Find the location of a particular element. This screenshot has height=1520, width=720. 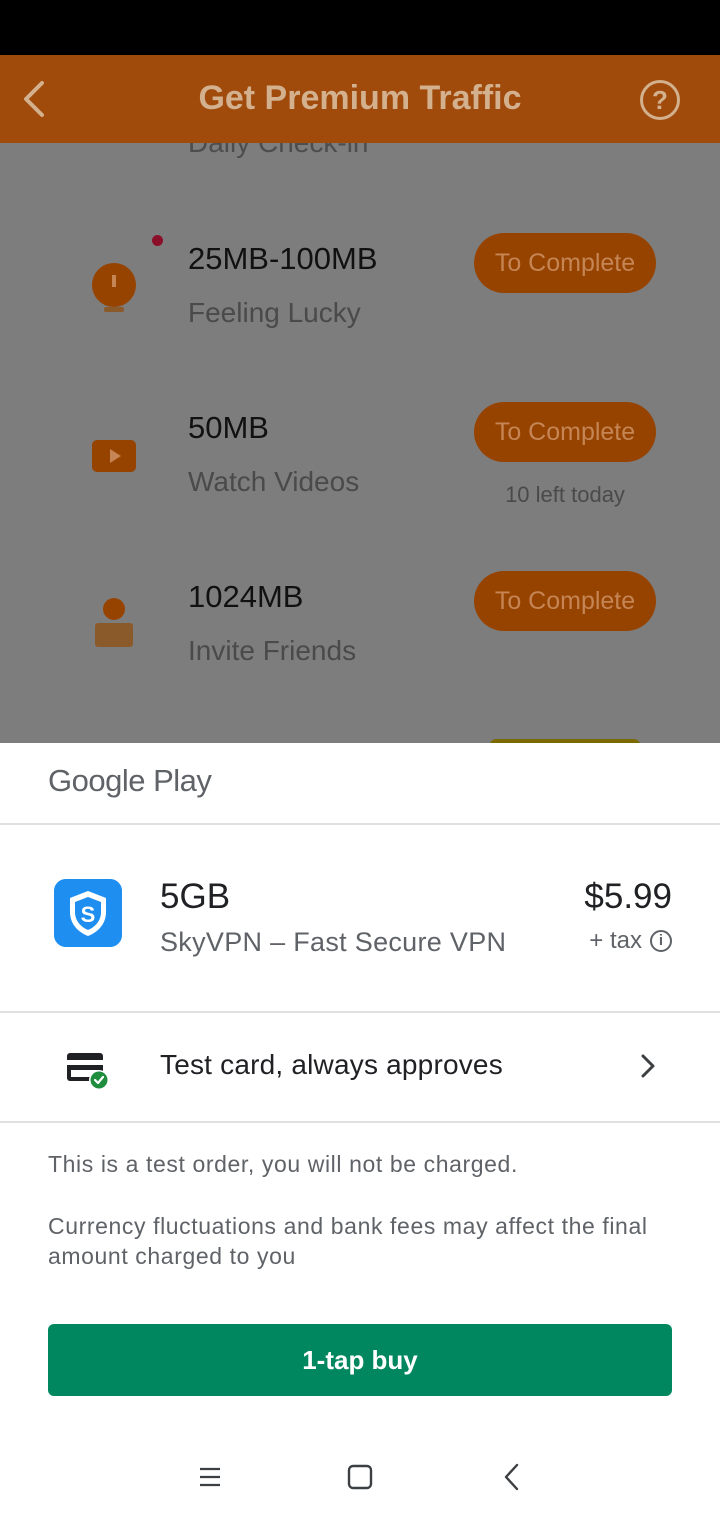

square-home-icon is located at coordinates (360, 1477).